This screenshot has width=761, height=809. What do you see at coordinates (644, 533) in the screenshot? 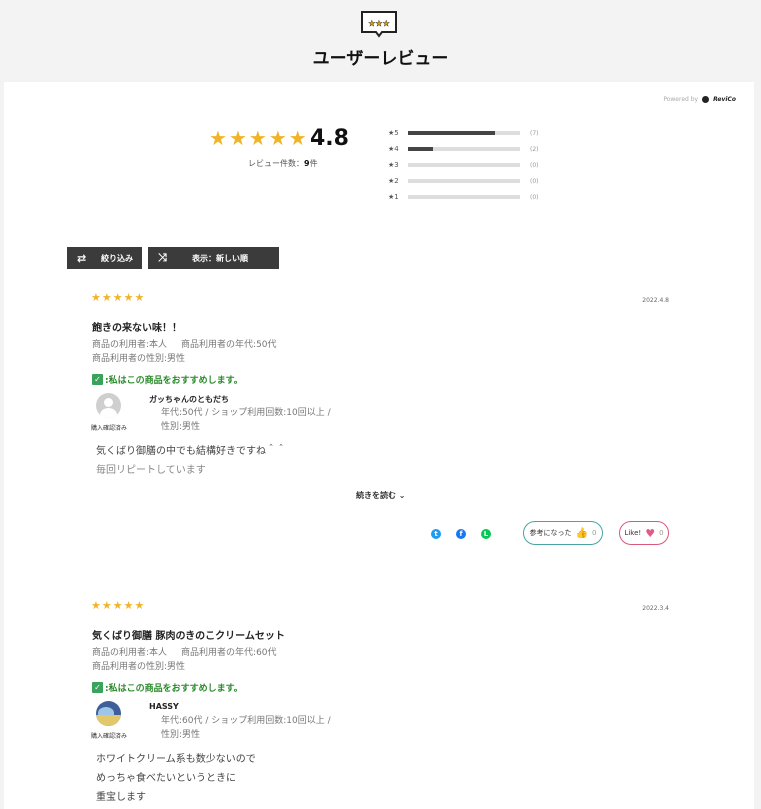
I see `like-button: Like! ♥ 0` at bounding box center [644, 533].